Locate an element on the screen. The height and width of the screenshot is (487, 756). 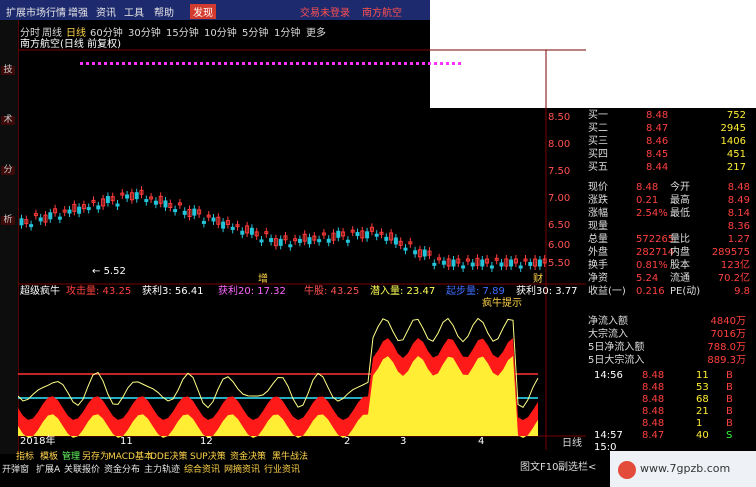
f10-button: 图文F10 is located at coordinates (539, 468).